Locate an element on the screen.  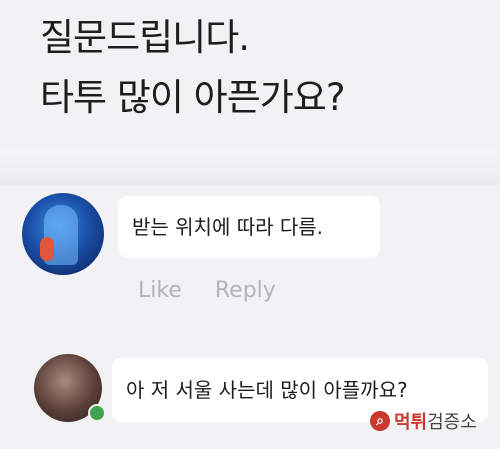
comment-actions: Like Reply is located at coordinates (220, 290).